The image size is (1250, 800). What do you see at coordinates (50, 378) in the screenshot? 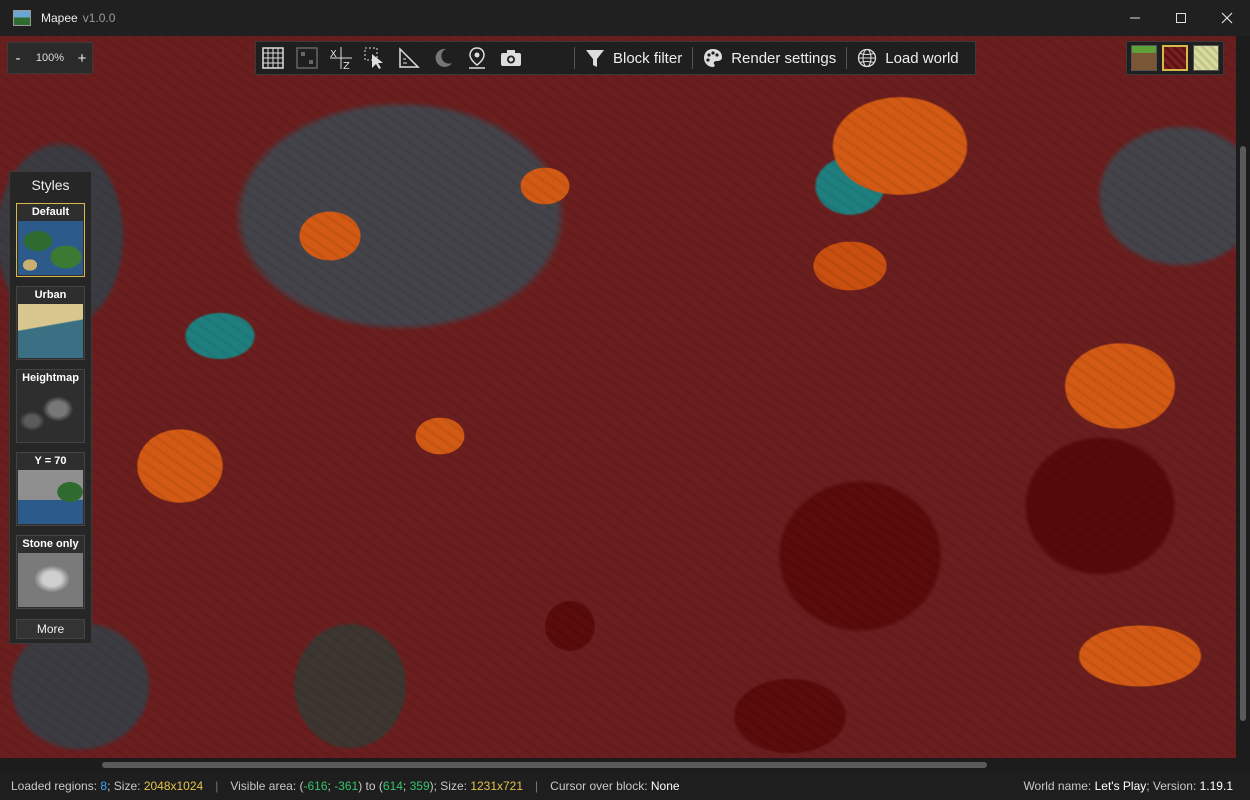
I see `style-label: Heightmap` at bounding box center [50, 378].